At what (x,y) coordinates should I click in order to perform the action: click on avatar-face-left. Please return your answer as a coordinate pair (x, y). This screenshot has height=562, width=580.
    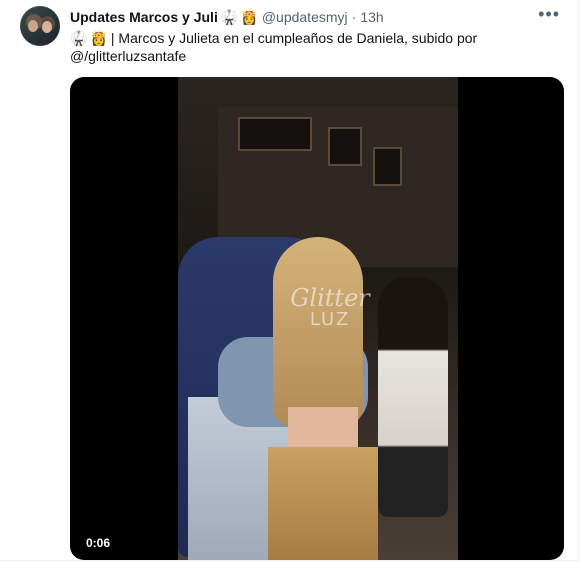
    Looking at the image, I should click on (33, 26).